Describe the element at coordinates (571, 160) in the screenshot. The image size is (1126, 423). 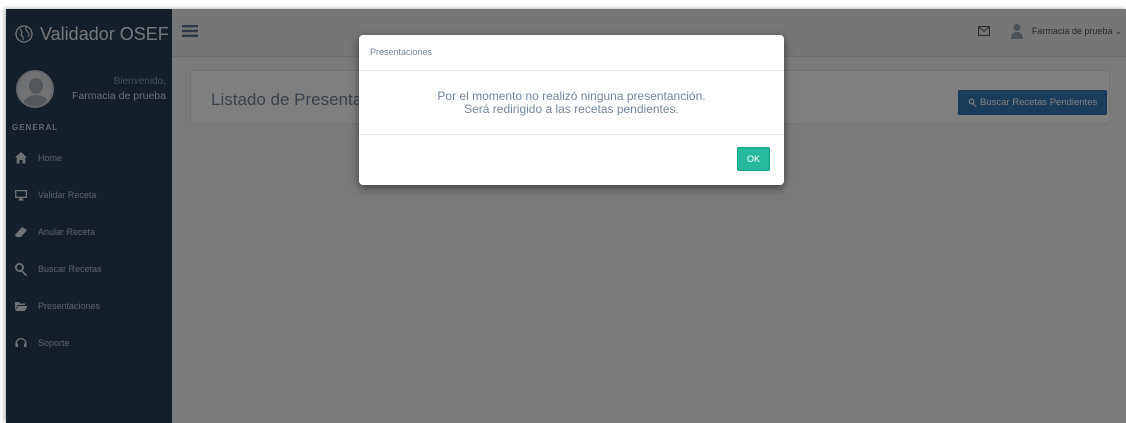
I see `modal-footer: OK` at that location.